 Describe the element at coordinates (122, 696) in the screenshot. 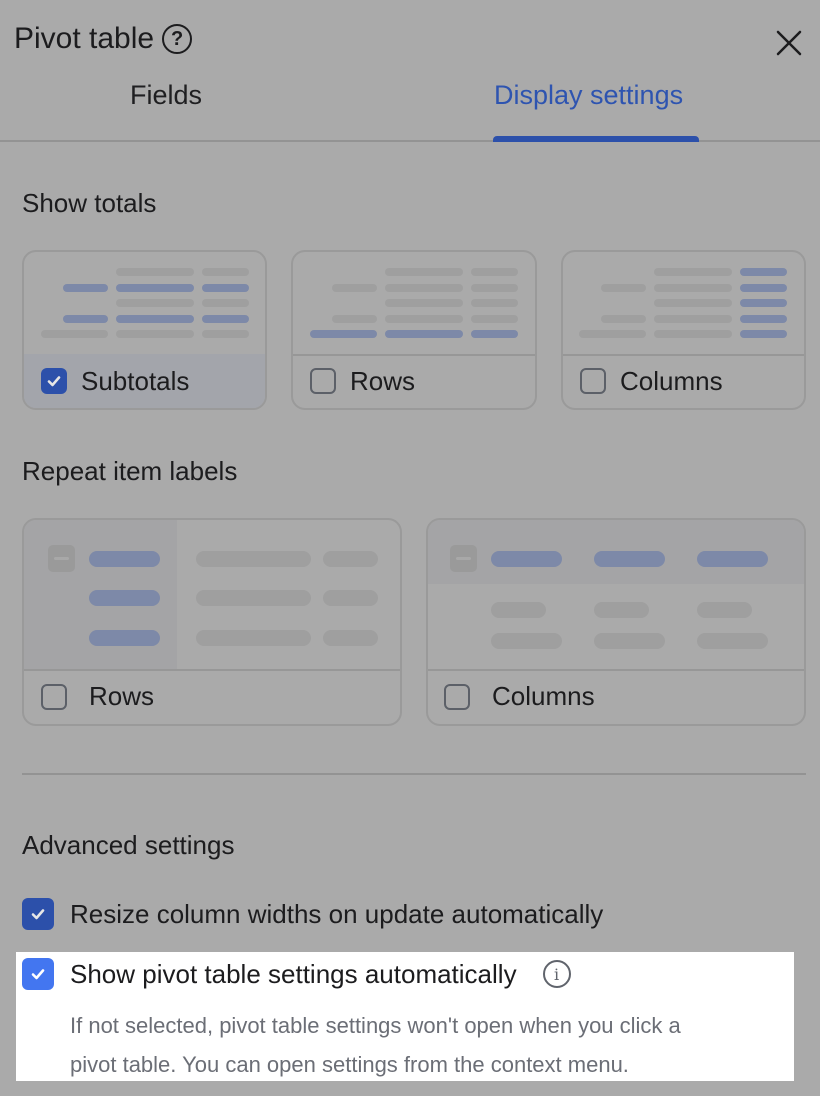

I see `repeat-rows-label: Rows` at that location.